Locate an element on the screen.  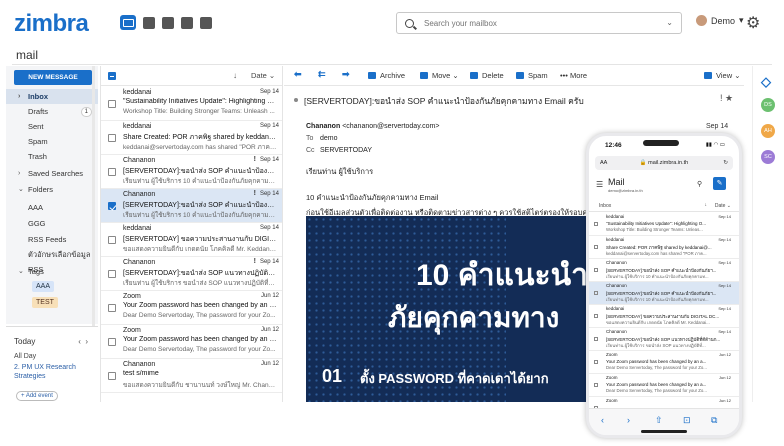
mail-app-icon is located at coordinates (128, 22).